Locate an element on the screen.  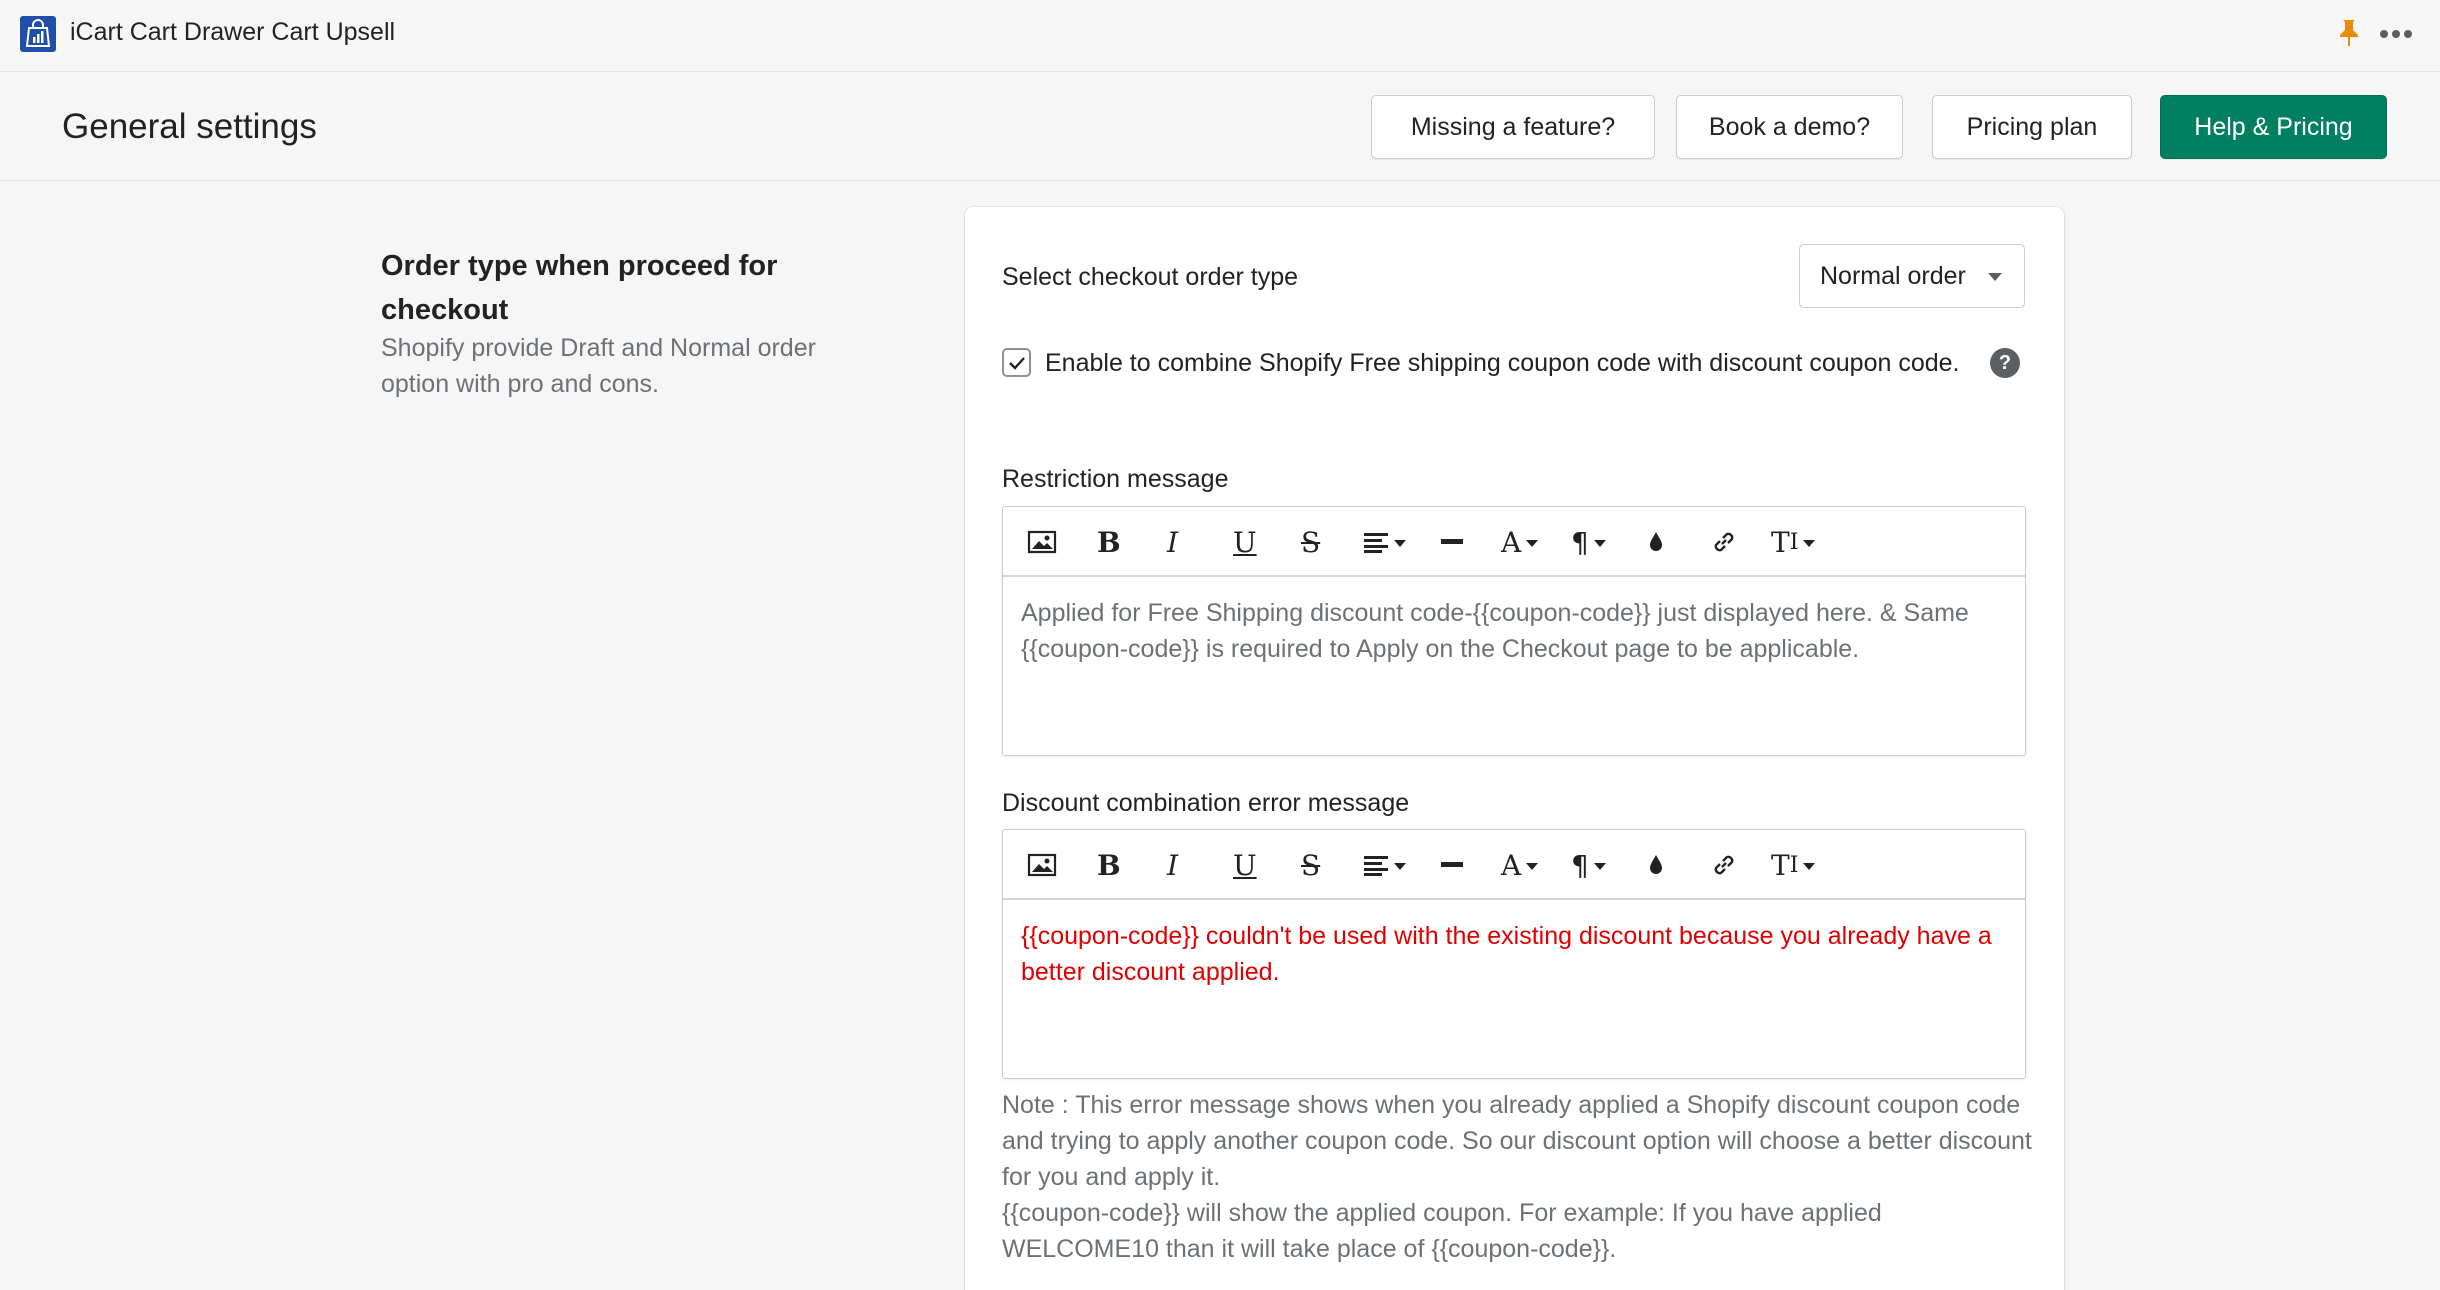
app-title: iCart Cart Drawer Cart Upsell is located at coordinates (233, 32).